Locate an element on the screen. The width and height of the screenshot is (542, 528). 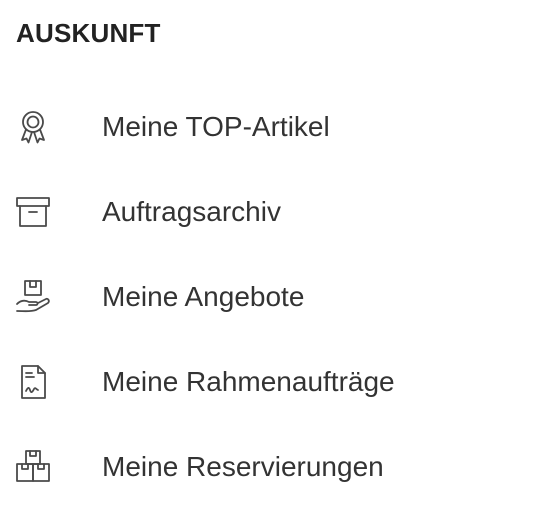
menu-item-reservierungen: Meine Reservierungen is located at coordinates (271, 466).